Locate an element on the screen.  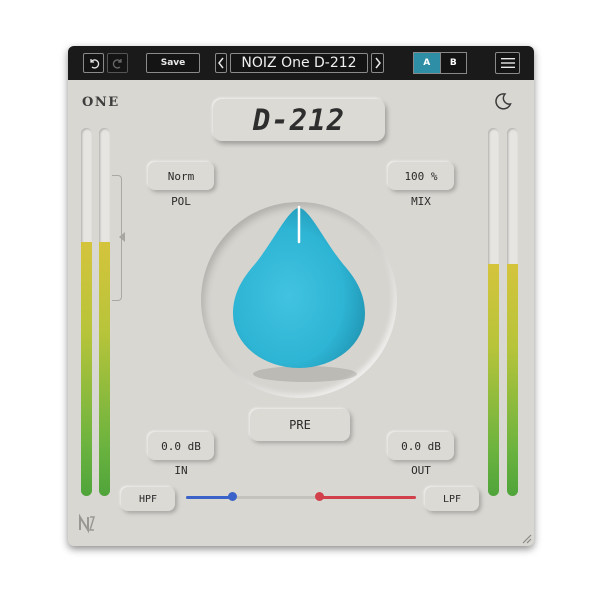
output-meter-left is located at coordinates (493, 312).